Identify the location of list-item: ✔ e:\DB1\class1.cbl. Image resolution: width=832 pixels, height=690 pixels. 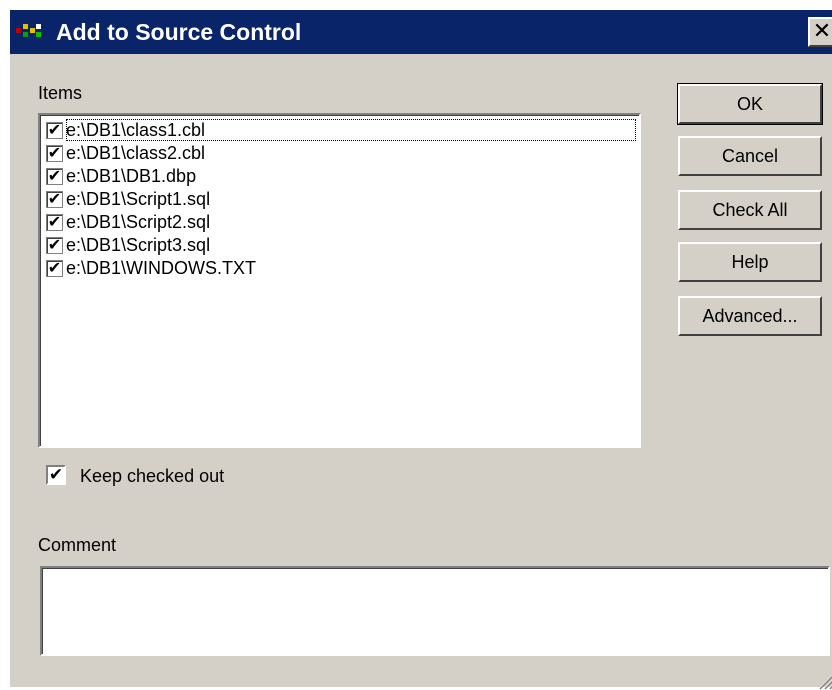
(340, 130).